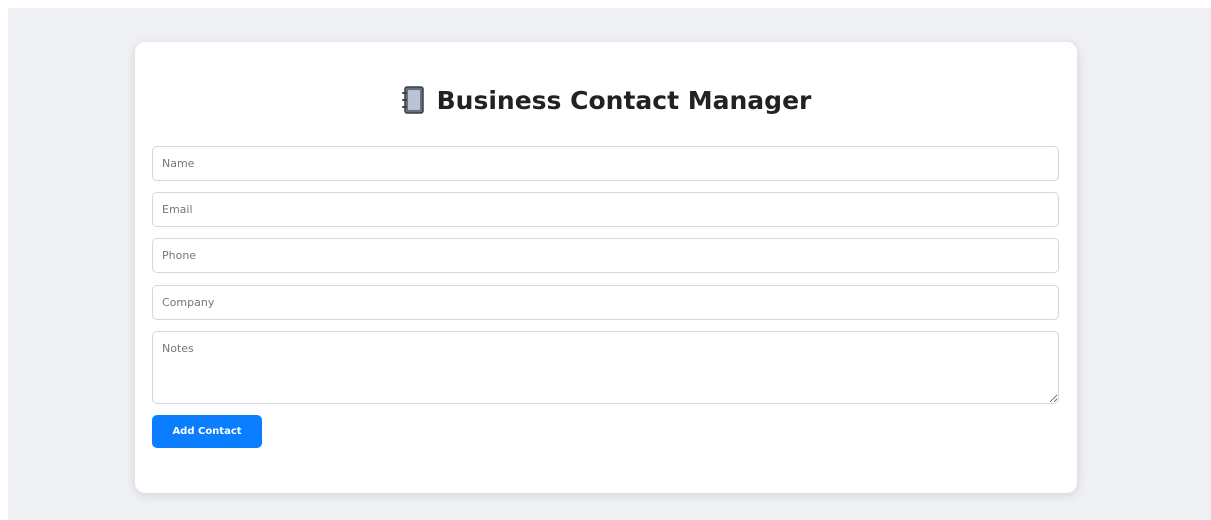 The image size is (1211, 520). Describe the element at coordinates (414, 100) in the screenshot. I see `notebook-icon` at that location.